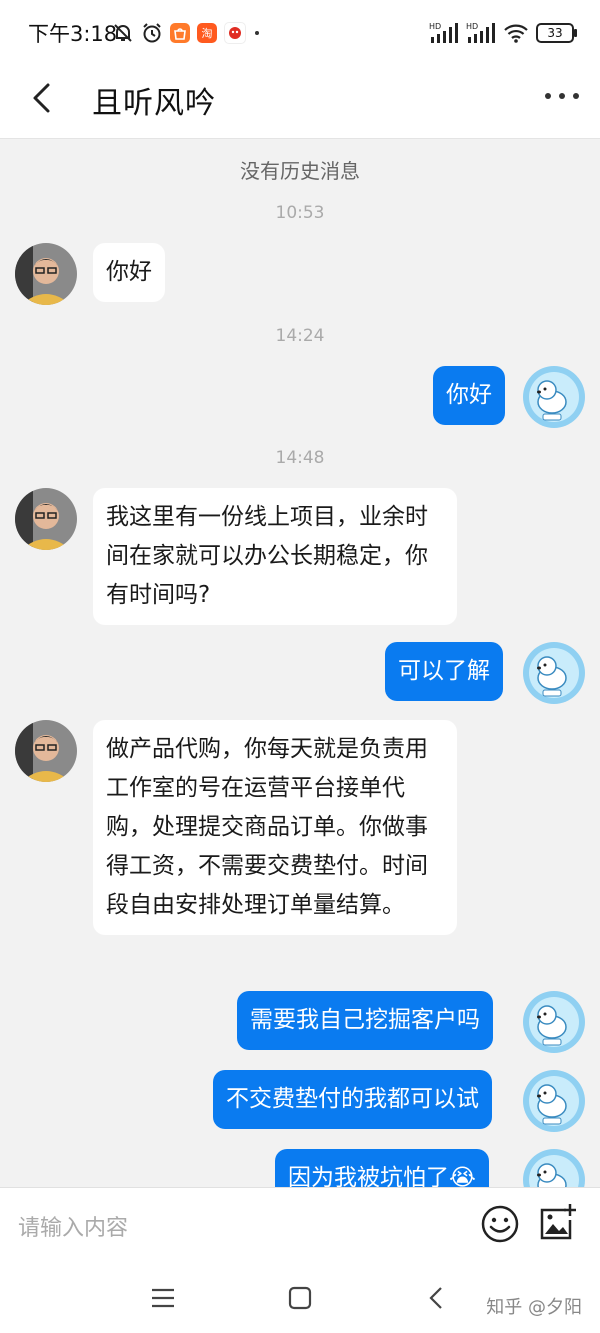 The height and width of the screenshot is (1333, 600). What do you see at coordinates (180, 33) in the screenshot?
I see `shopping-app-icon` at bounding box center [180, 33].